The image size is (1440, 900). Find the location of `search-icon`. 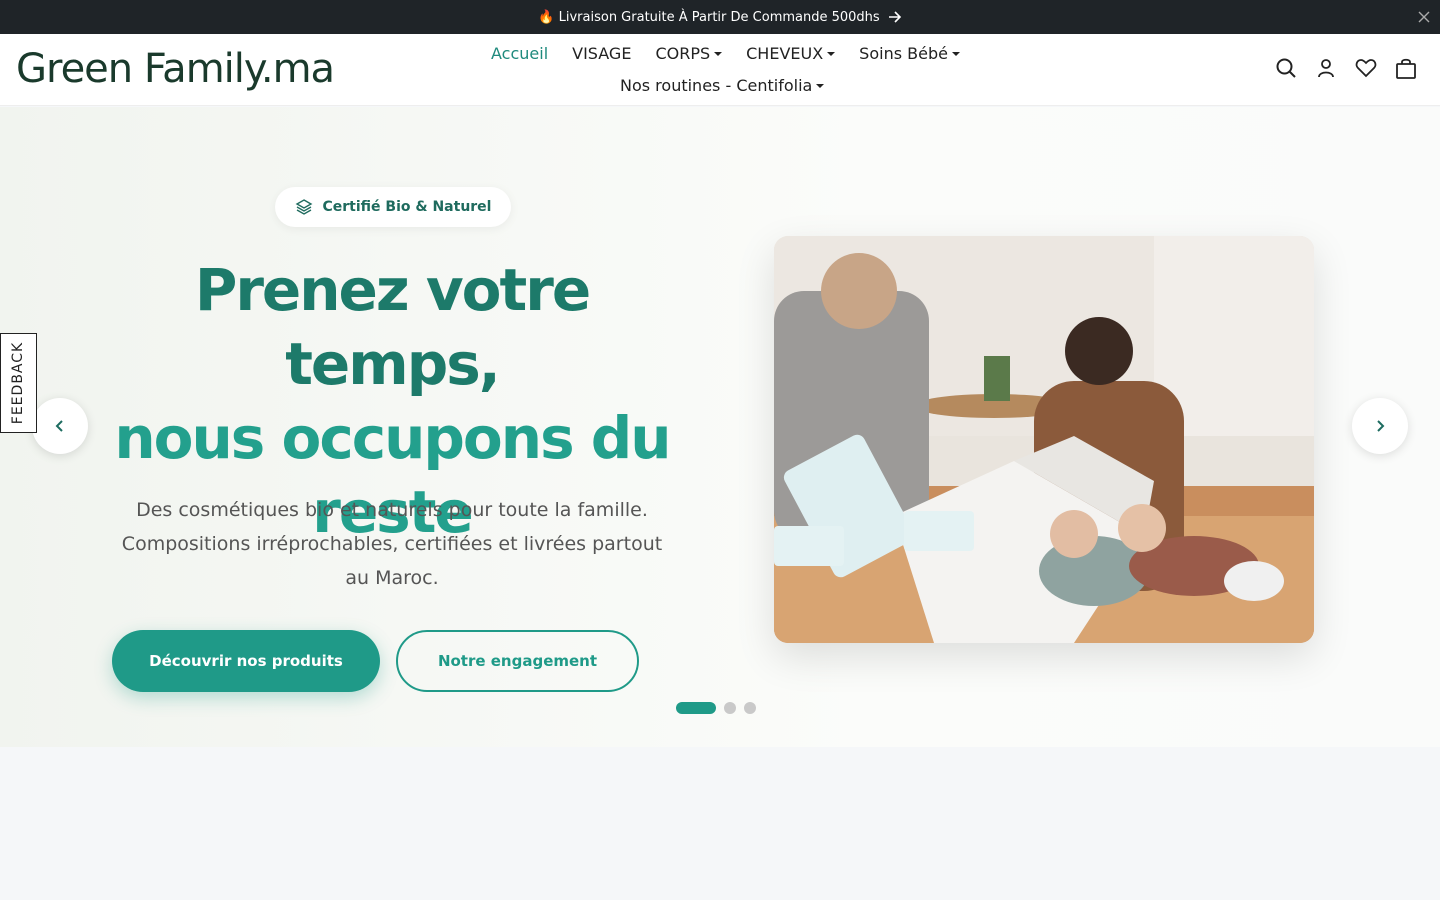

search-icon is located at coordinates (1286, 68).